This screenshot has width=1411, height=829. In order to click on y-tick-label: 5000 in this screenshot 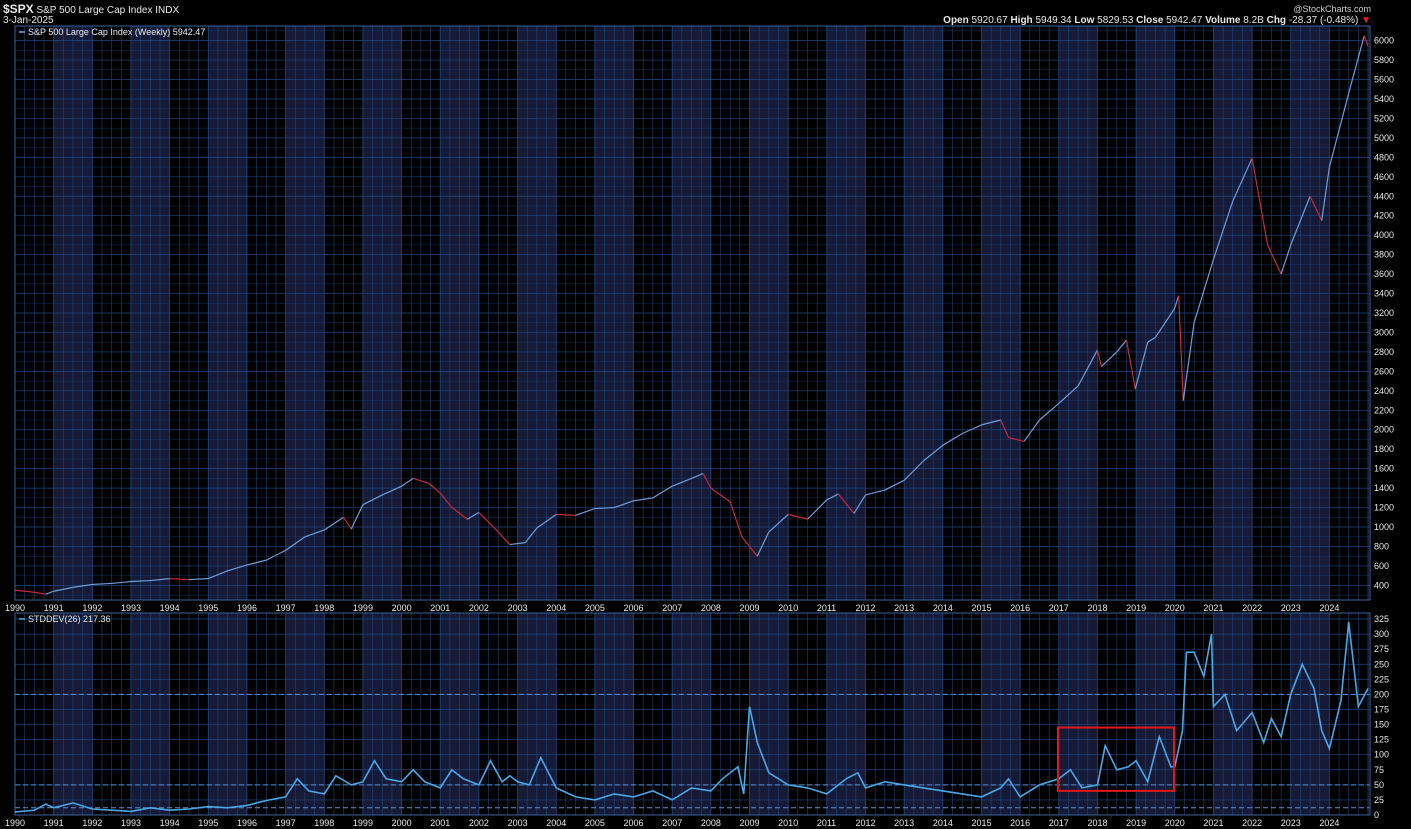, I will do `click(1384, 138)`.